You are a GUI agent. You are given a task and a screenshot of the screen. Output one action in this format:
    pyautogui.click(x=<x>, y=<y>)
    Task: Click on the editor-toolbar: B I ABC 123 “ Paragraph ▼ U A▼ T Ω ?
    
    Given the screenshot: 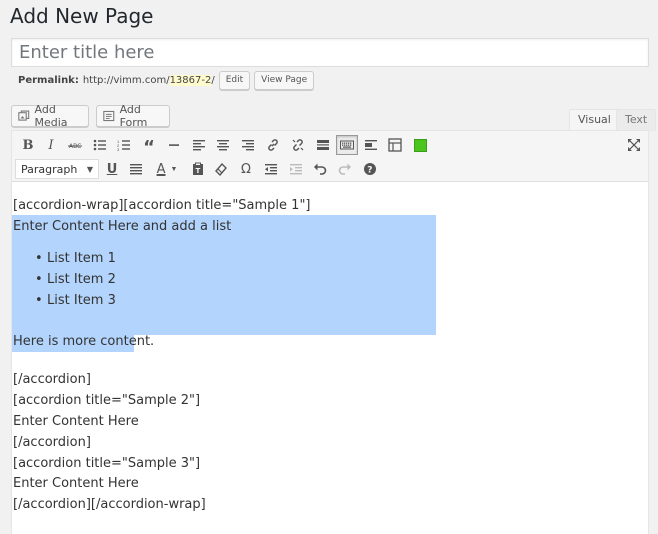 What is the action you would take?
    pyautogui.click(x=330, y=156)
    